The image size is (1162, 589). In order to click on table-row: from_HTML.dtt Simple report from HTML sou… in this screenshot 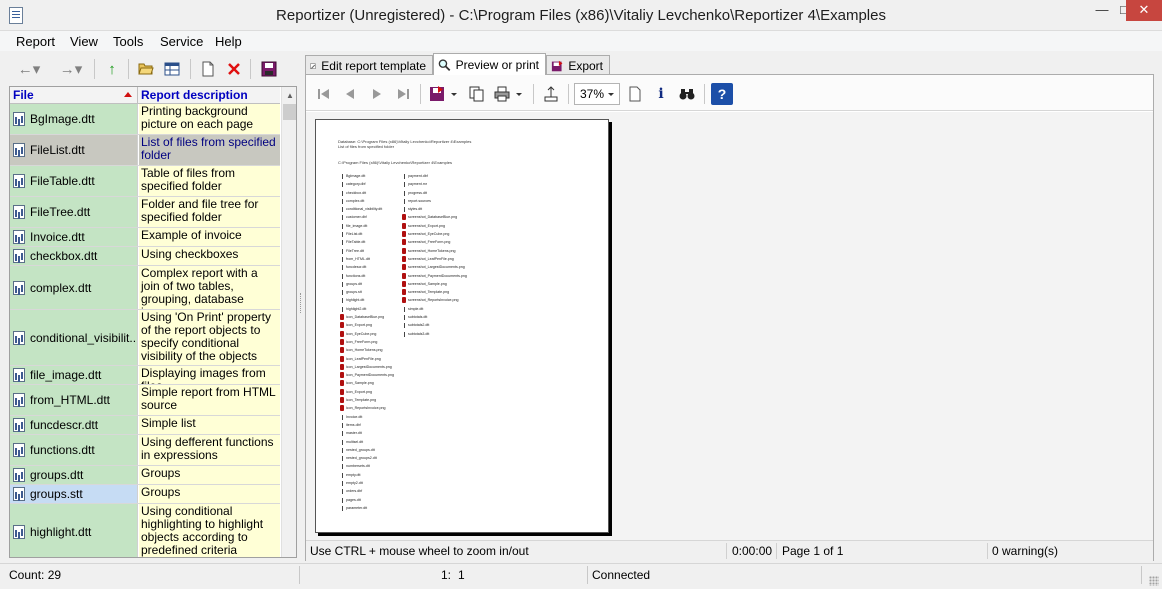, I will do `click(145, 400)`.